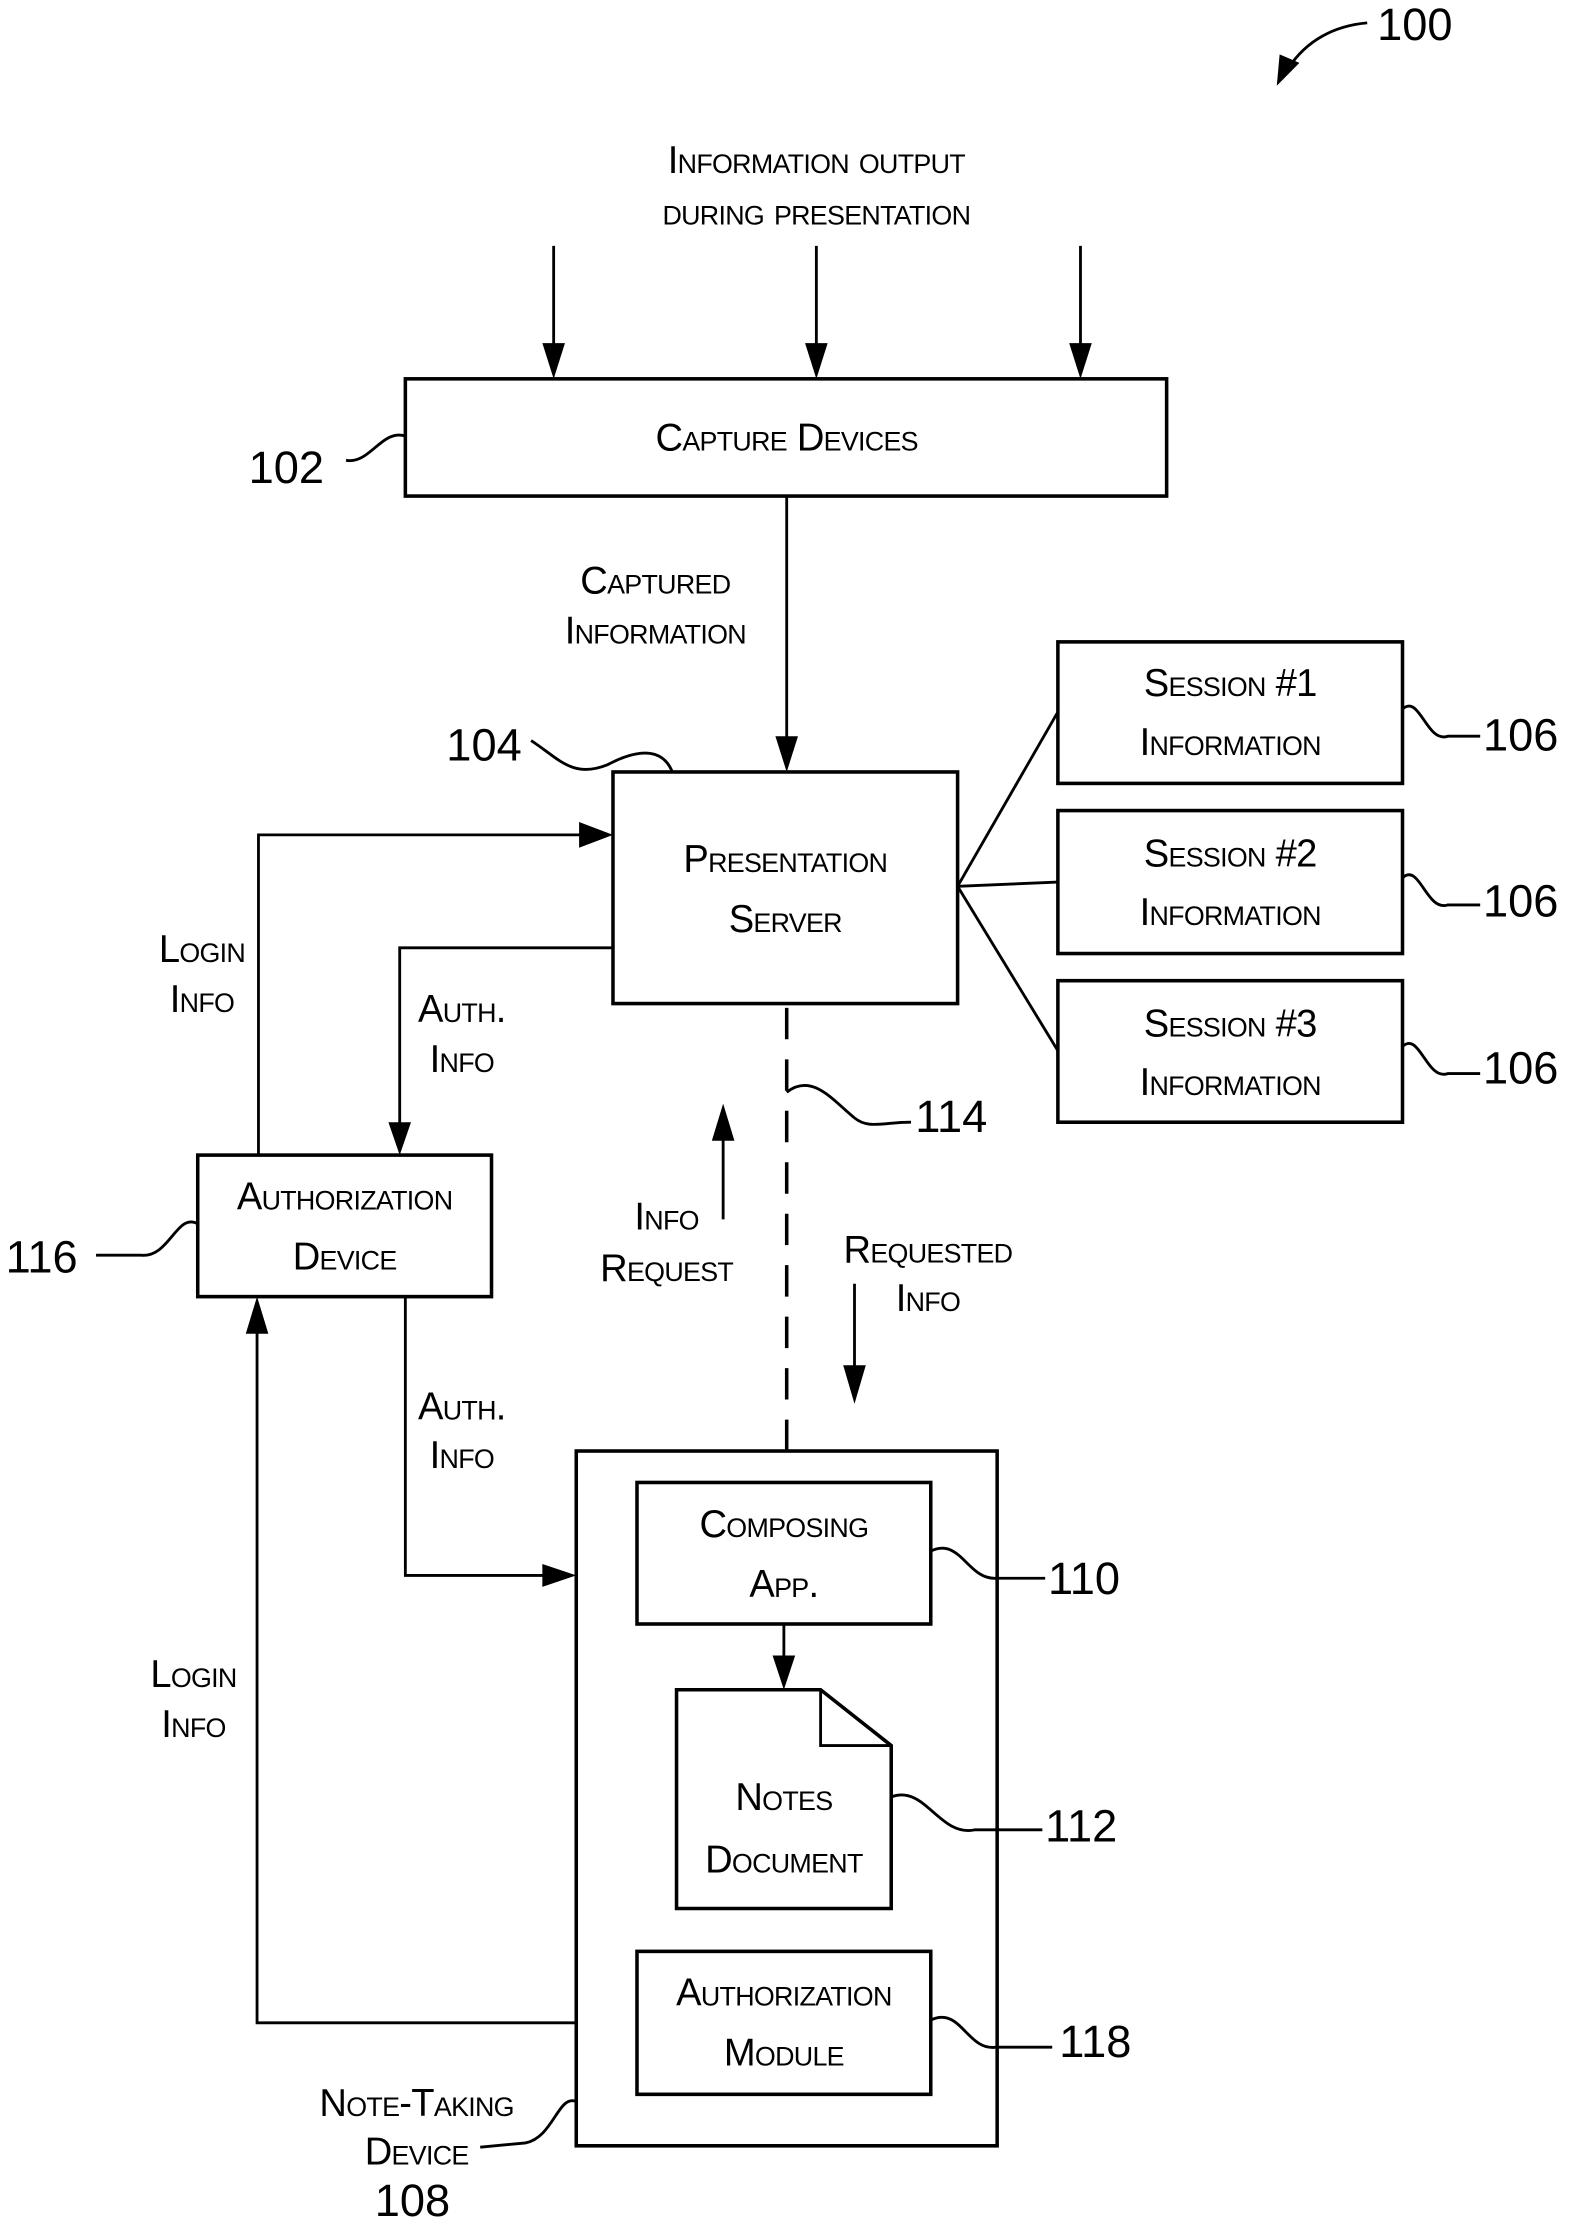  Describe the element at coordinates (784, 1860) in the screenshot. I see `notes-document-line2: Document` at that location.